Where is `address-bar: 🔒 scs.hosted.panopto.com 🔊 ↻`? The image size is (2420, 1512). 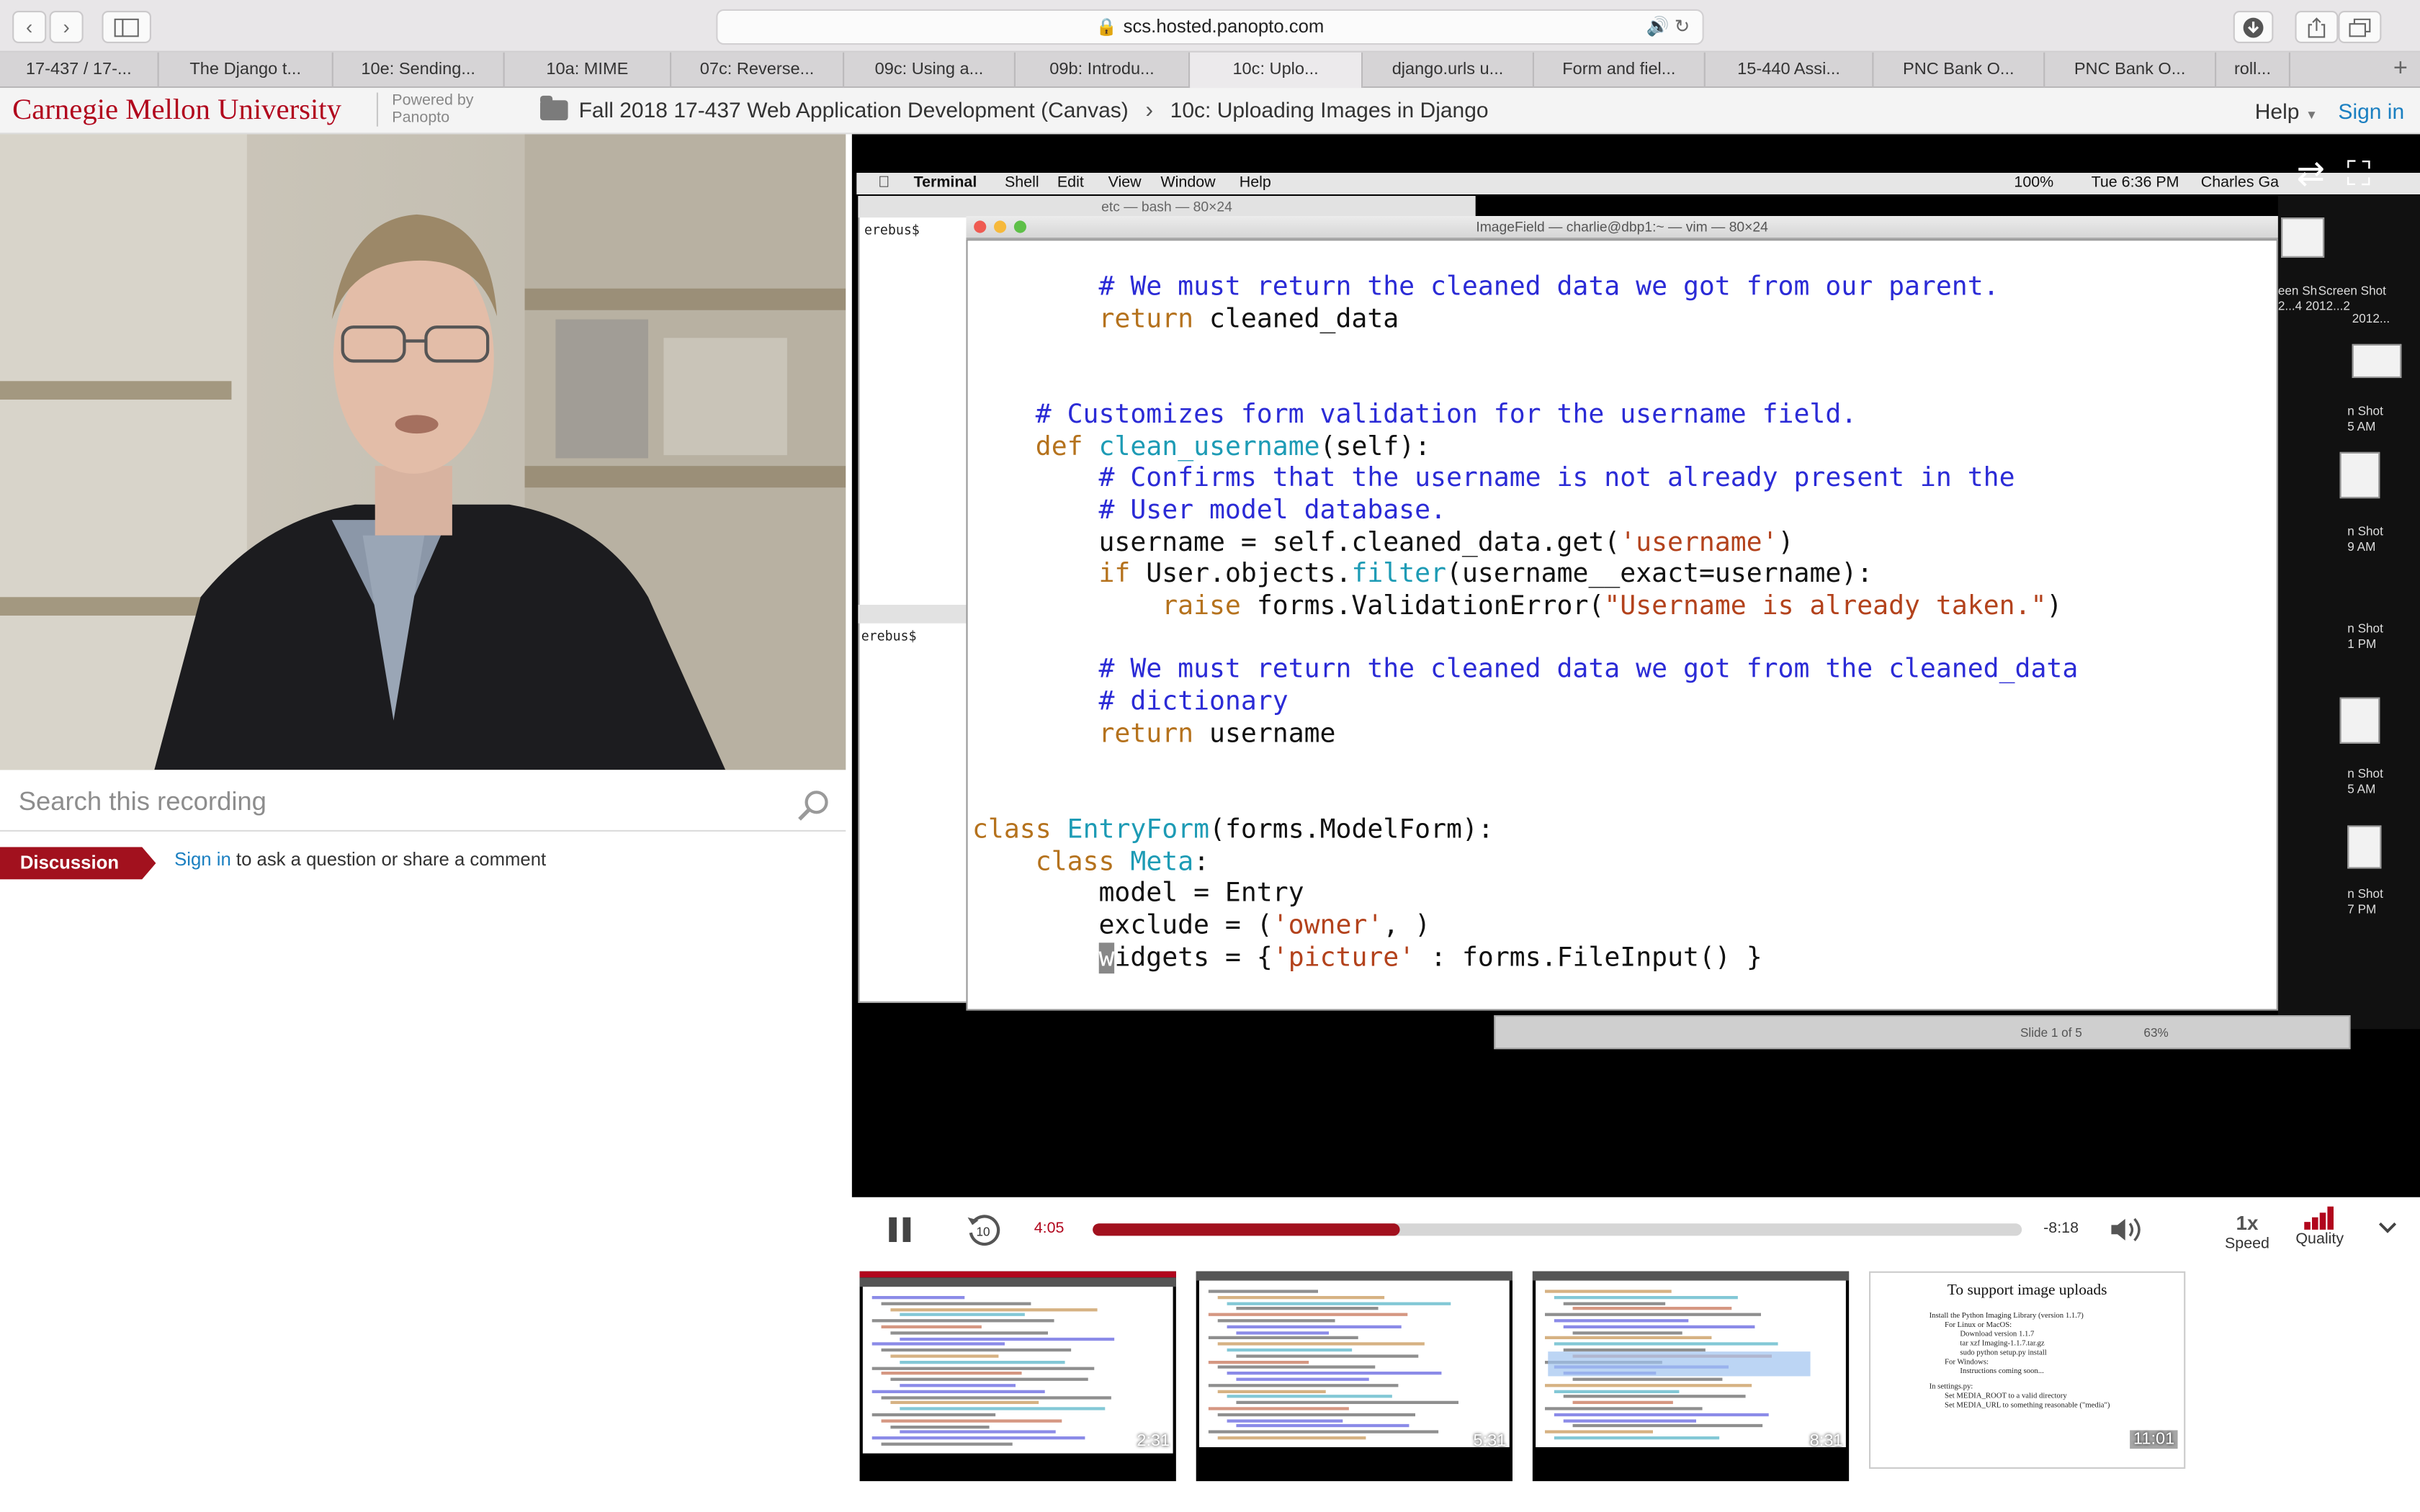 address-bar: 🔒 scs.hosted.panopto.com 🔊 ↻ is located at coordinates (1210, 27).